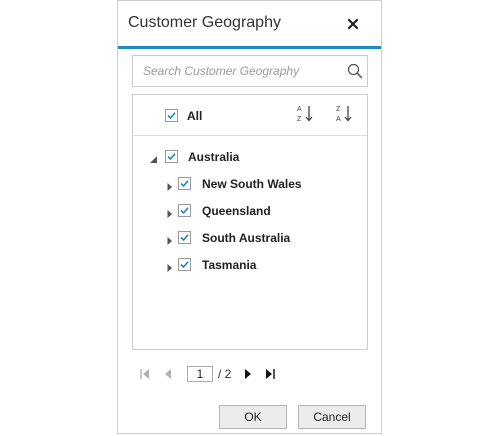  I want to click on tree-checkbox-new-south-wales, so click(184, 183).